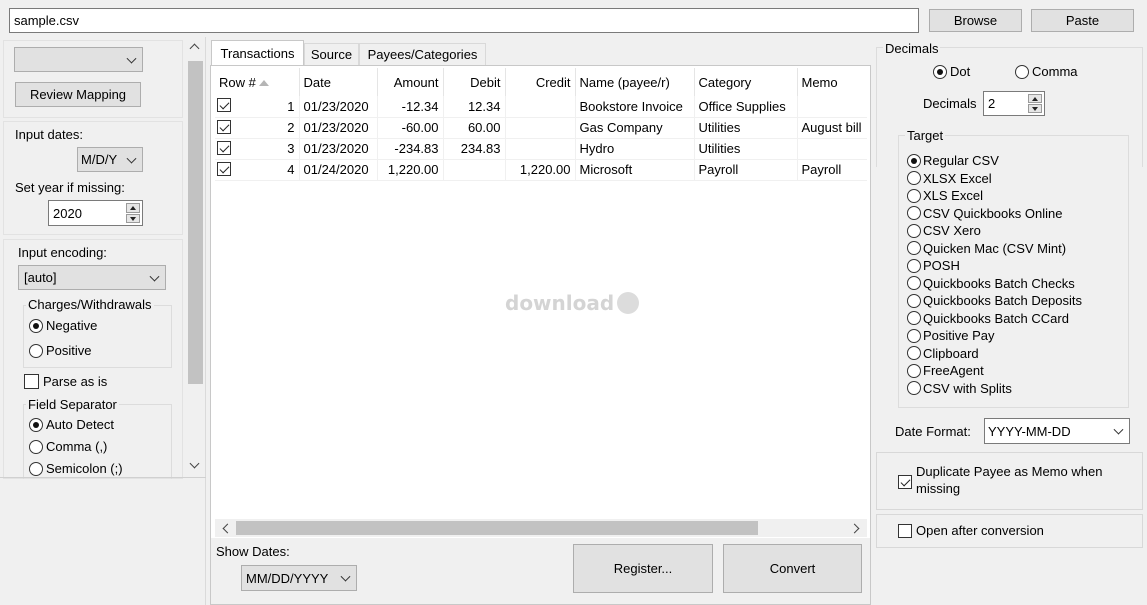 The height and width of the screenshot is (605, 1147). I want to click on tab-source: Source, so click(331, 54).